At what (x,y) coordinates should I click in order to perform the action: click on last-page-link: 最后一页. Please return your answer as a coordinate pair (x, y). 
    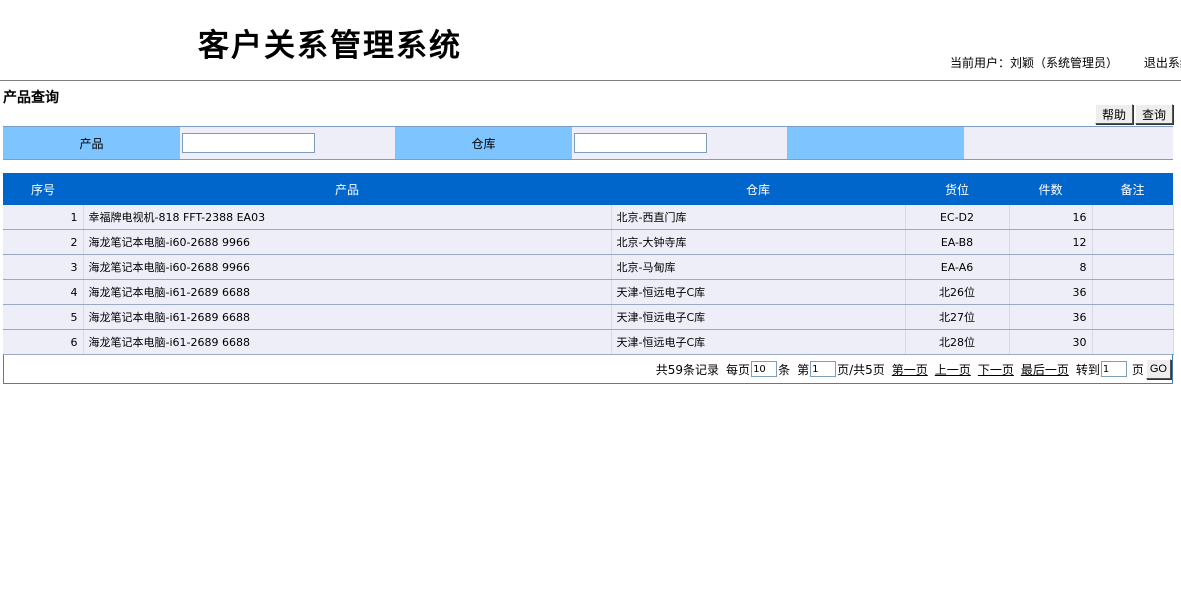
    Looking at the image, I should click on (1045, 369).